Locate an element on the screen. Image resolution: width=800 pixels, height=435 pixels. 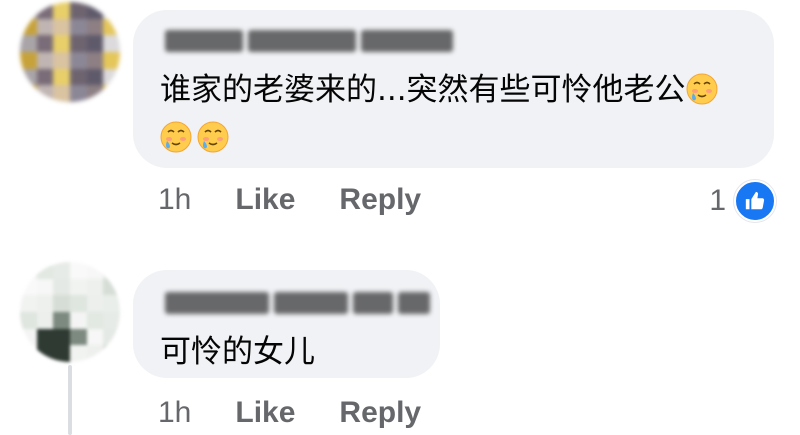
like-icon is located at coordinates (755, 201).